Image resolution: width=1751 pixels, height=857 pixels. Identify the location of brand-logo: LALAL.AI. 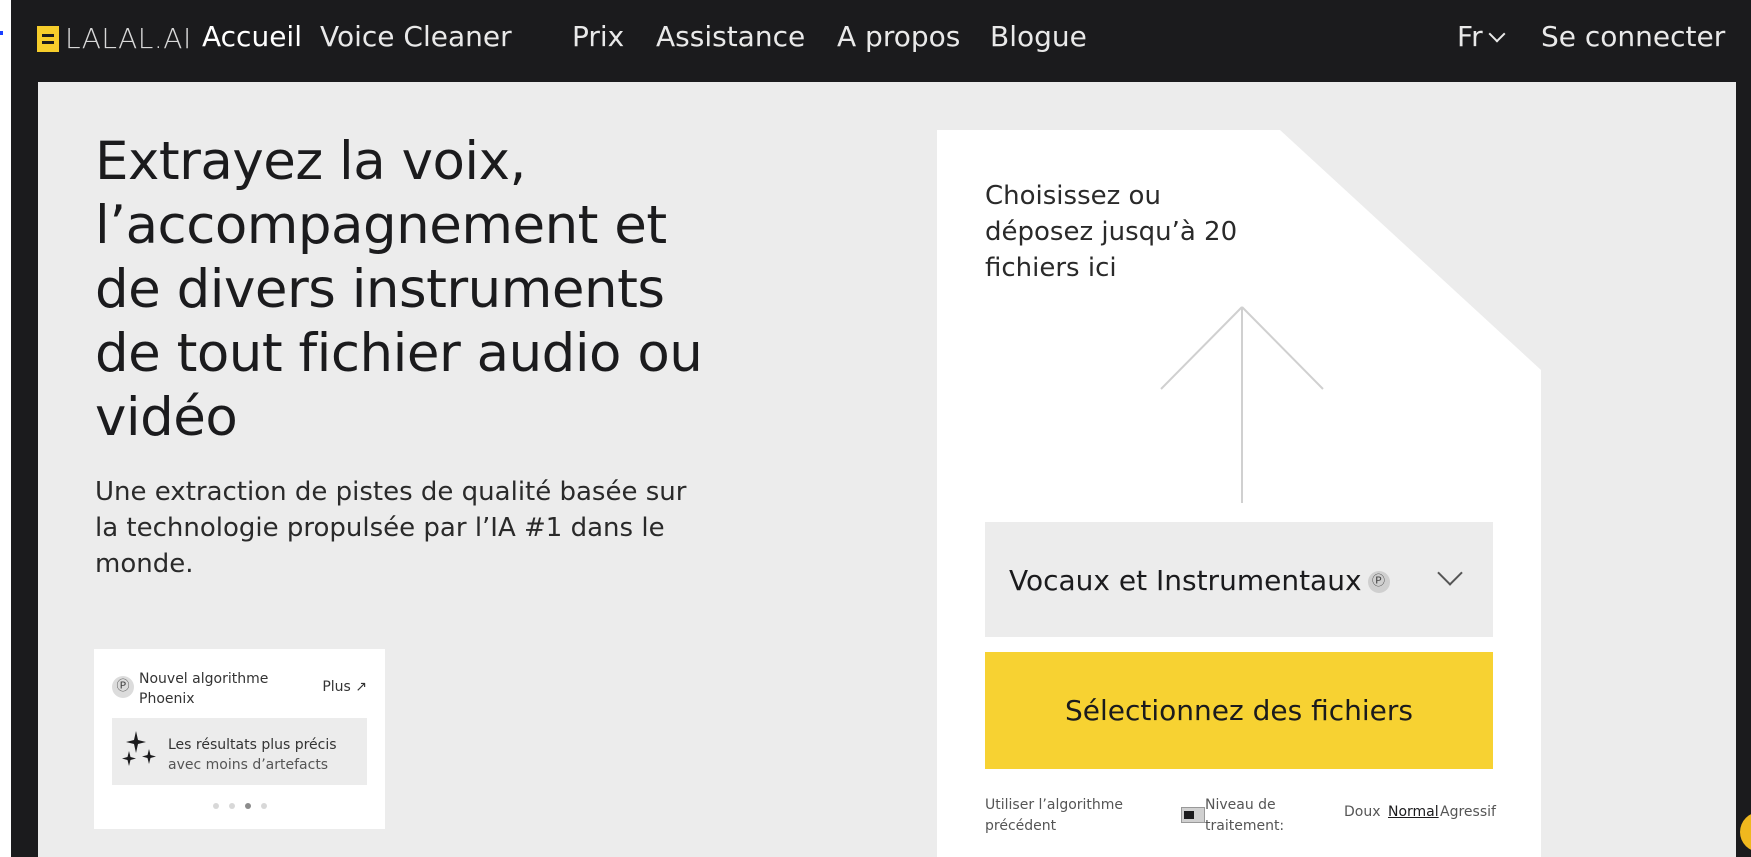
(114, 38).